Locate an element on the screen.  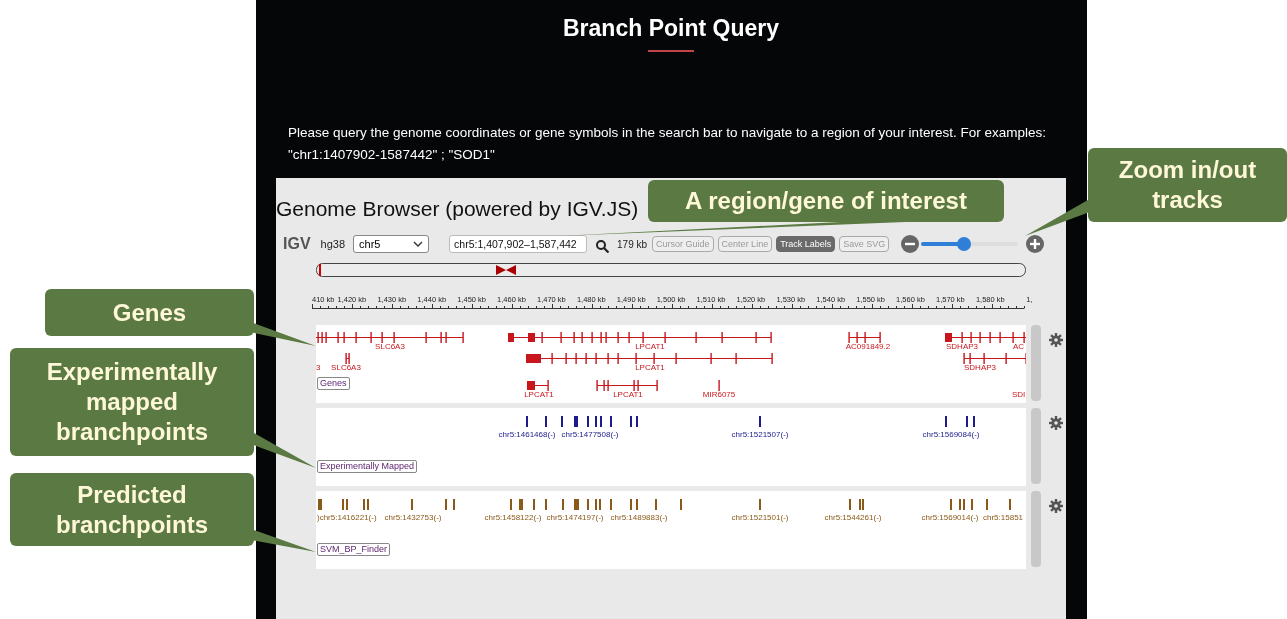
branchpoint-label: chr5:1521501(-) is located at coordinates (760, 517).